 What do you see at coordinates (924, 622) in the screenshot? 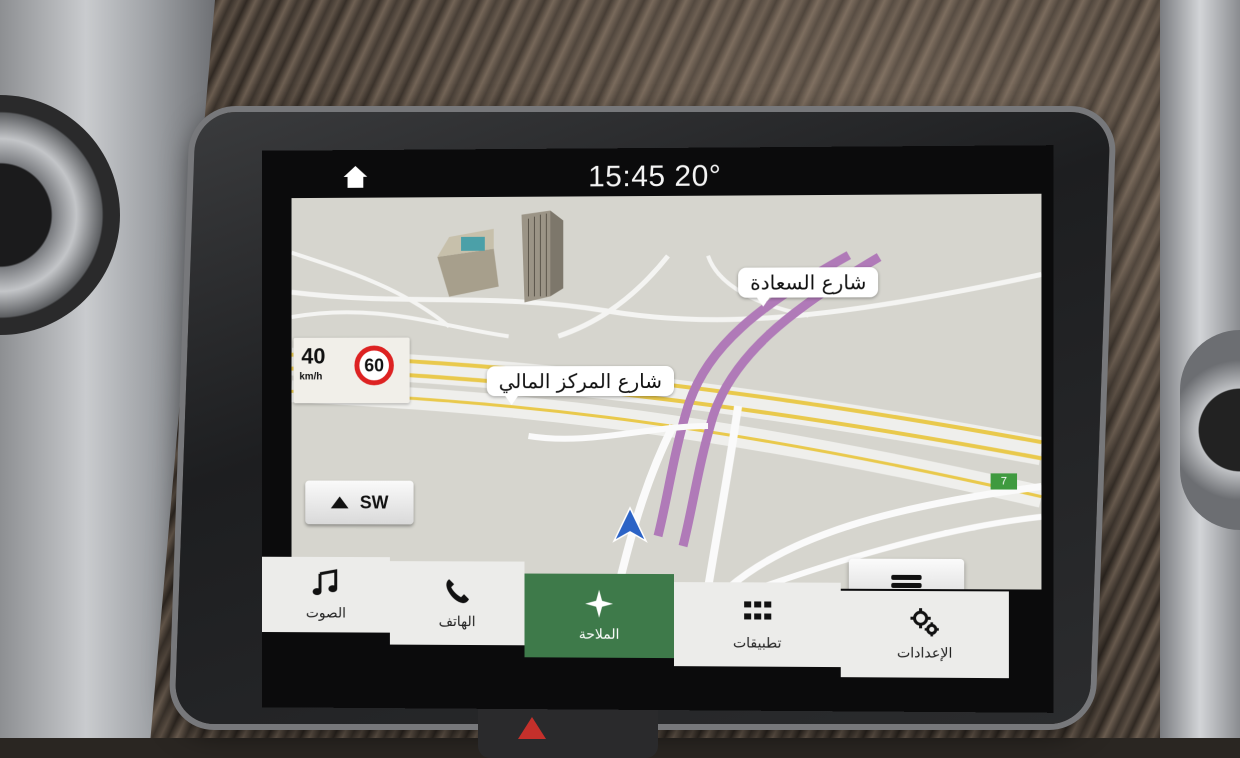
I see `gears-icon` at bounding box center [924, 622].